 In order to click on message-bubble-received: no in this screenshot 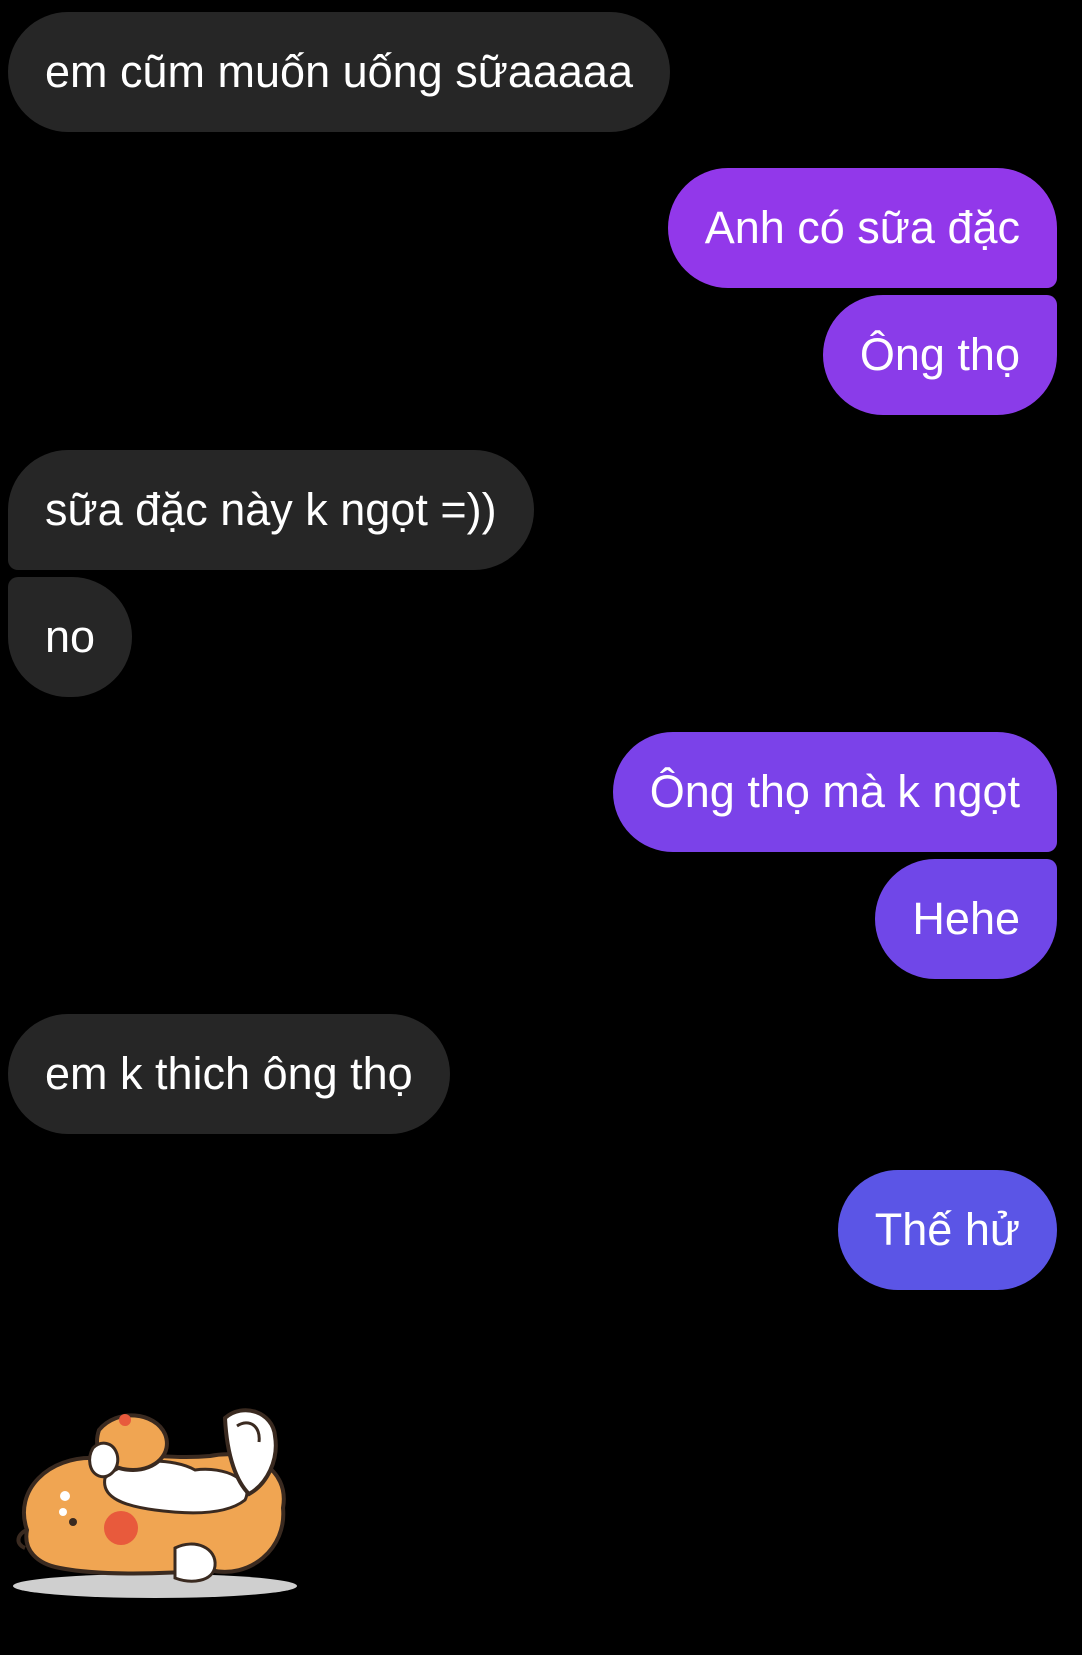, I will do `click(70, 637)`.